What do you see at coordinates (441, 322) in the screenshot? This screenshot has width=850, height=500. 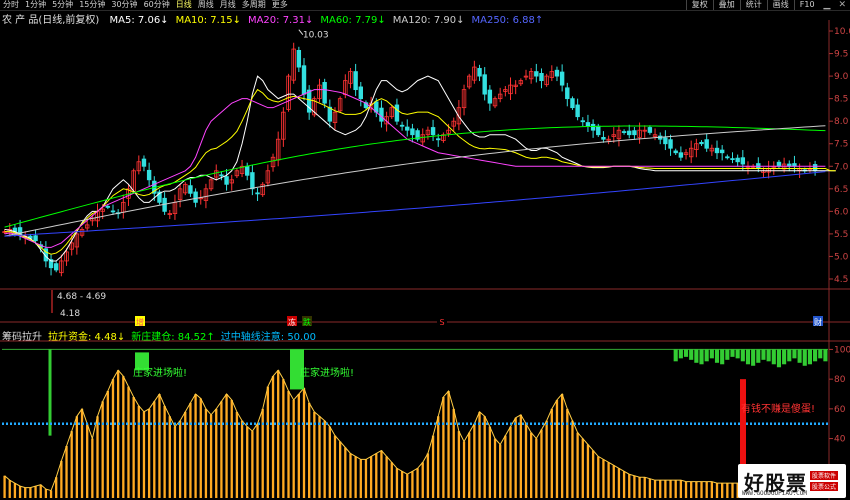 I see `event-marker-label: S` at bounding box center [441, 322].